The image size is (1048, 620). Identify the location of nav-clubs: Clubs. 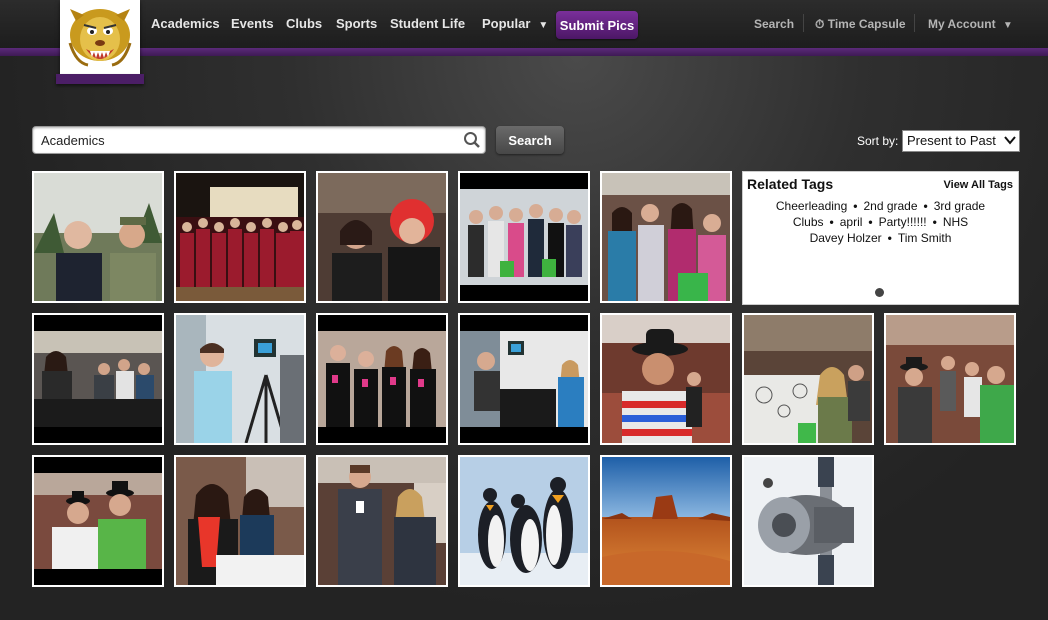
(304, 23).